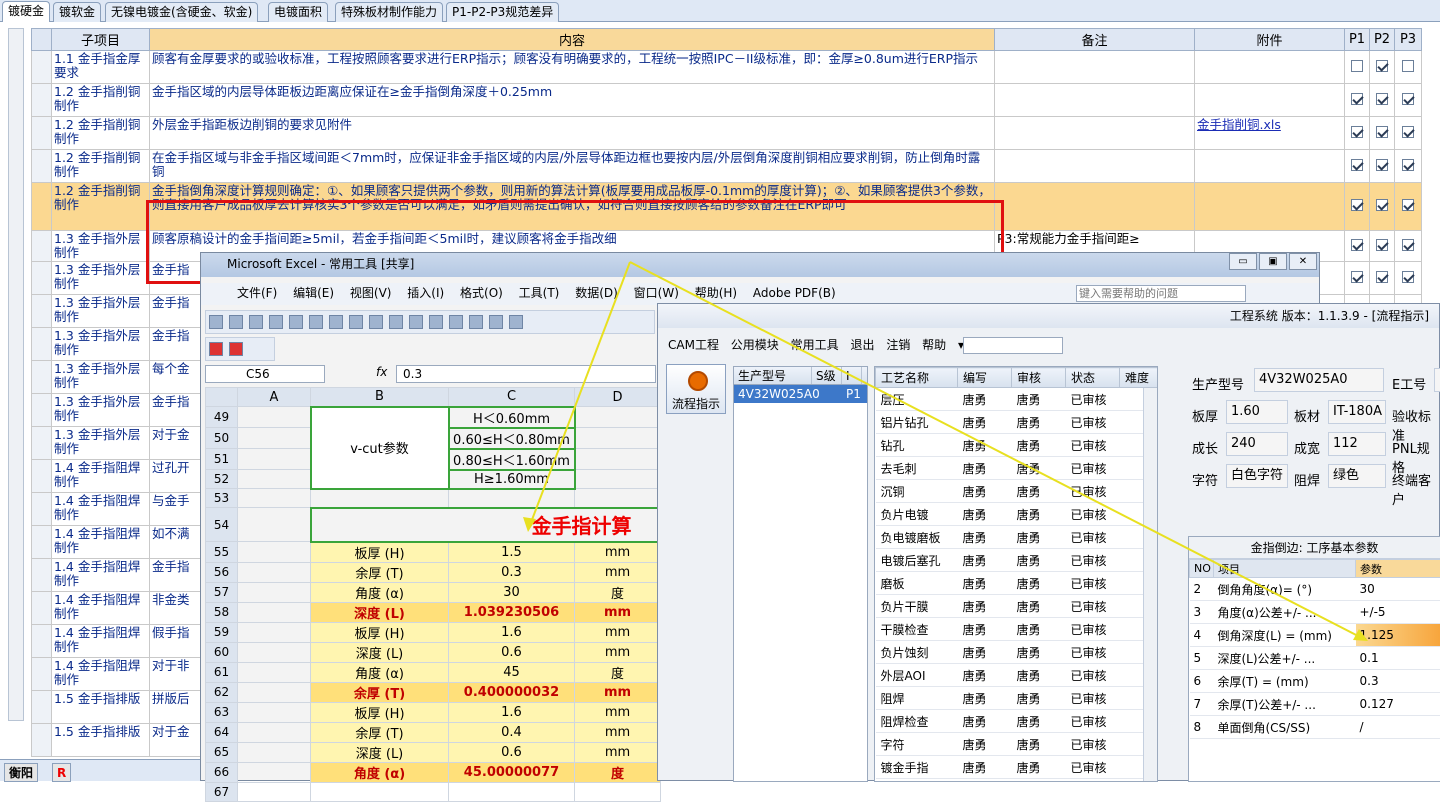 The image size is (1440, 802). What do you see at coordinates (416, 322) in the screenshot?
I see `copy-icon` at bounding box center [416, 322].